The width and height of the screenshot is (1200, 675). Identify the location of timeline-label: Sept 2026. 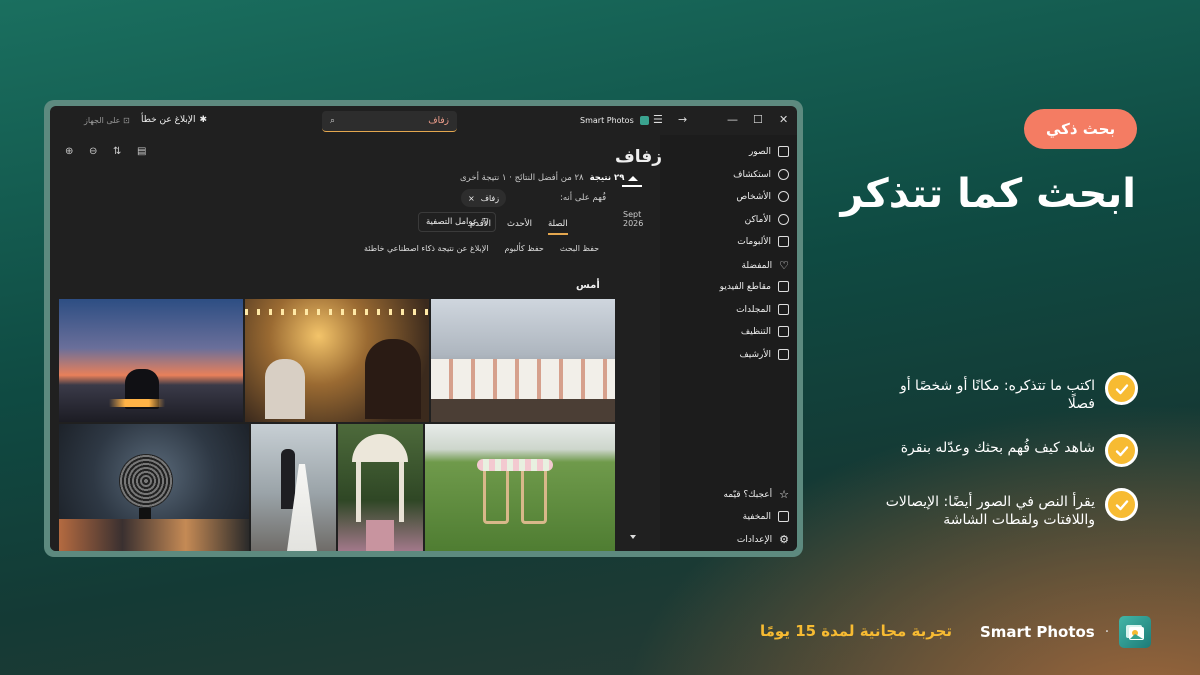
(633, 219).